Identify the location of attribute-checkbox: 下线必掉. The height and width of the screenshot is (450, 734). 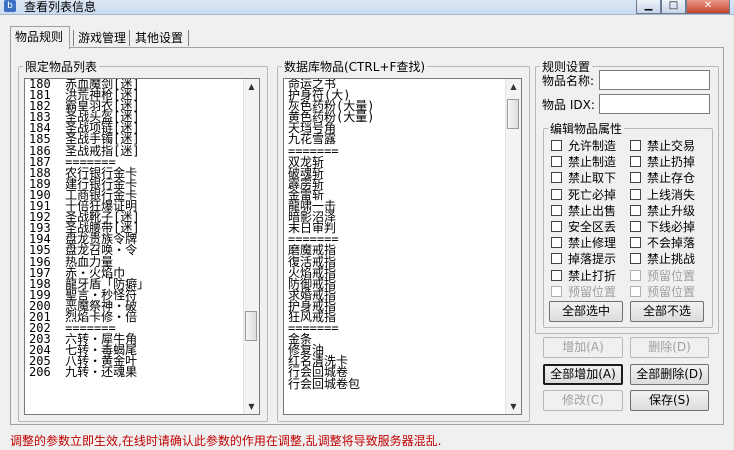
(662, 227).